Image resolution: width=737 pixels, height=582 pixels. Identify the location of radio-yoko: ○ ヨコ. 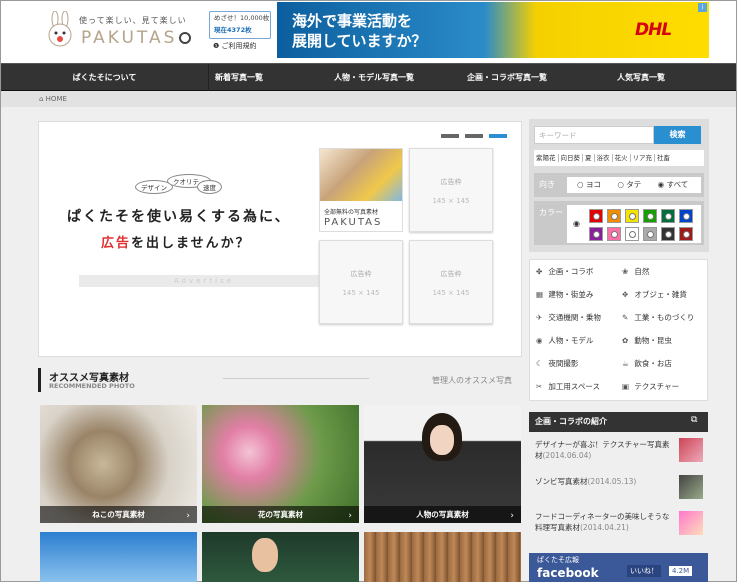
(589, 184).